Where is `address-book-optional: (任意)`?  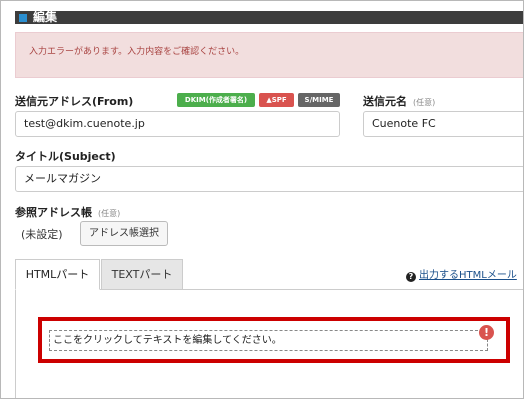
address-book-optional: (任意) is located at coordinates (109, 213).